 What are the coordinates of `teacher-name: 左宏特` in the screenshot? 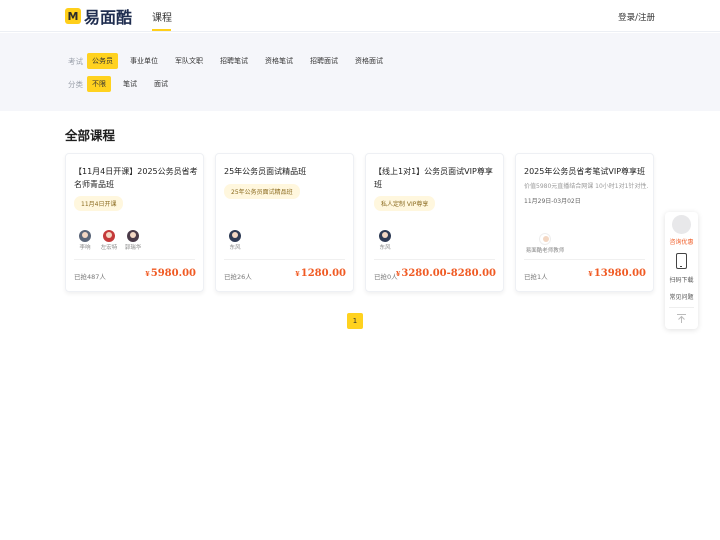 It's located at (109, 248).